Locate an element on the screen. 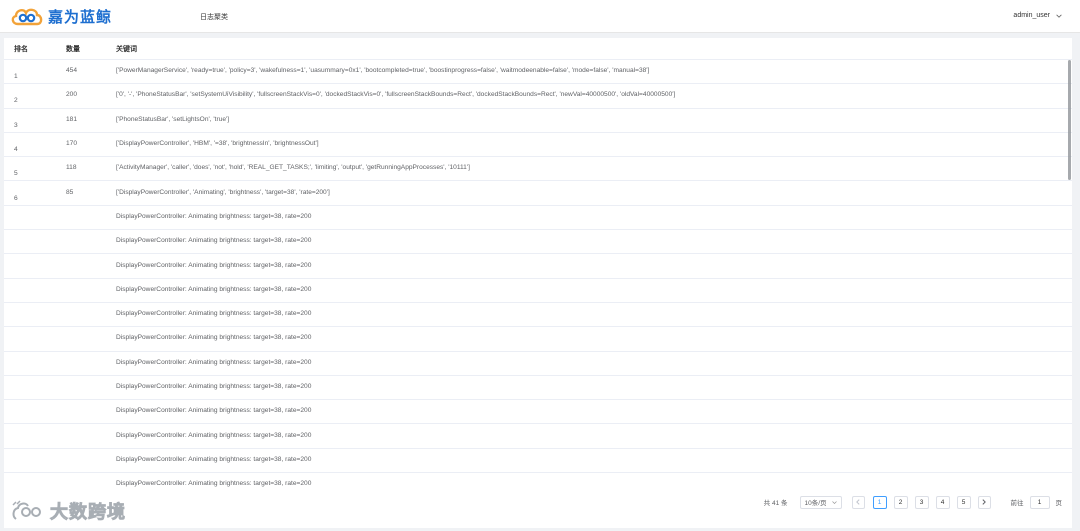 The width and height of the screenshot is (1080, 531). page-size-select: 10条/页 is located at coordinates (820, 502).